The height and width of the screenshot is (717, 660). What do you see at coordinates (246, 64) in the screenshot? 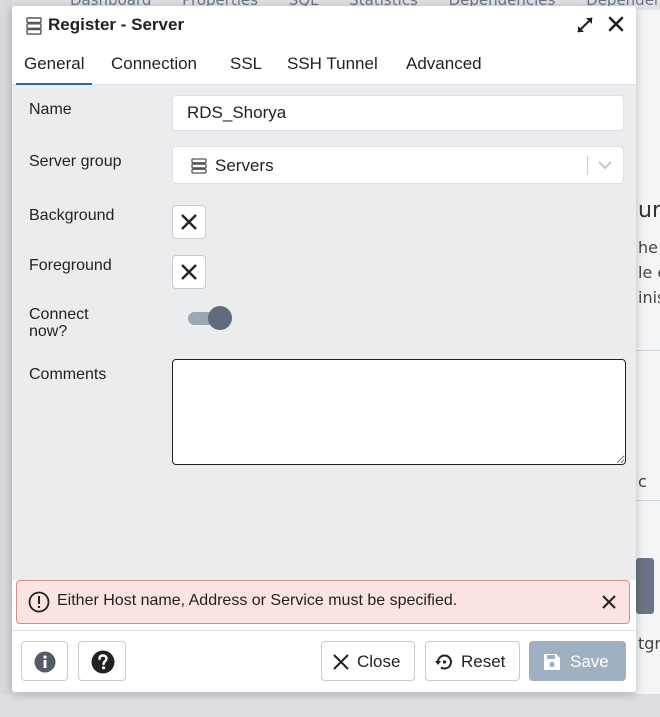
I see `tab-ssl: SSL` at bounding box center [246, 64].